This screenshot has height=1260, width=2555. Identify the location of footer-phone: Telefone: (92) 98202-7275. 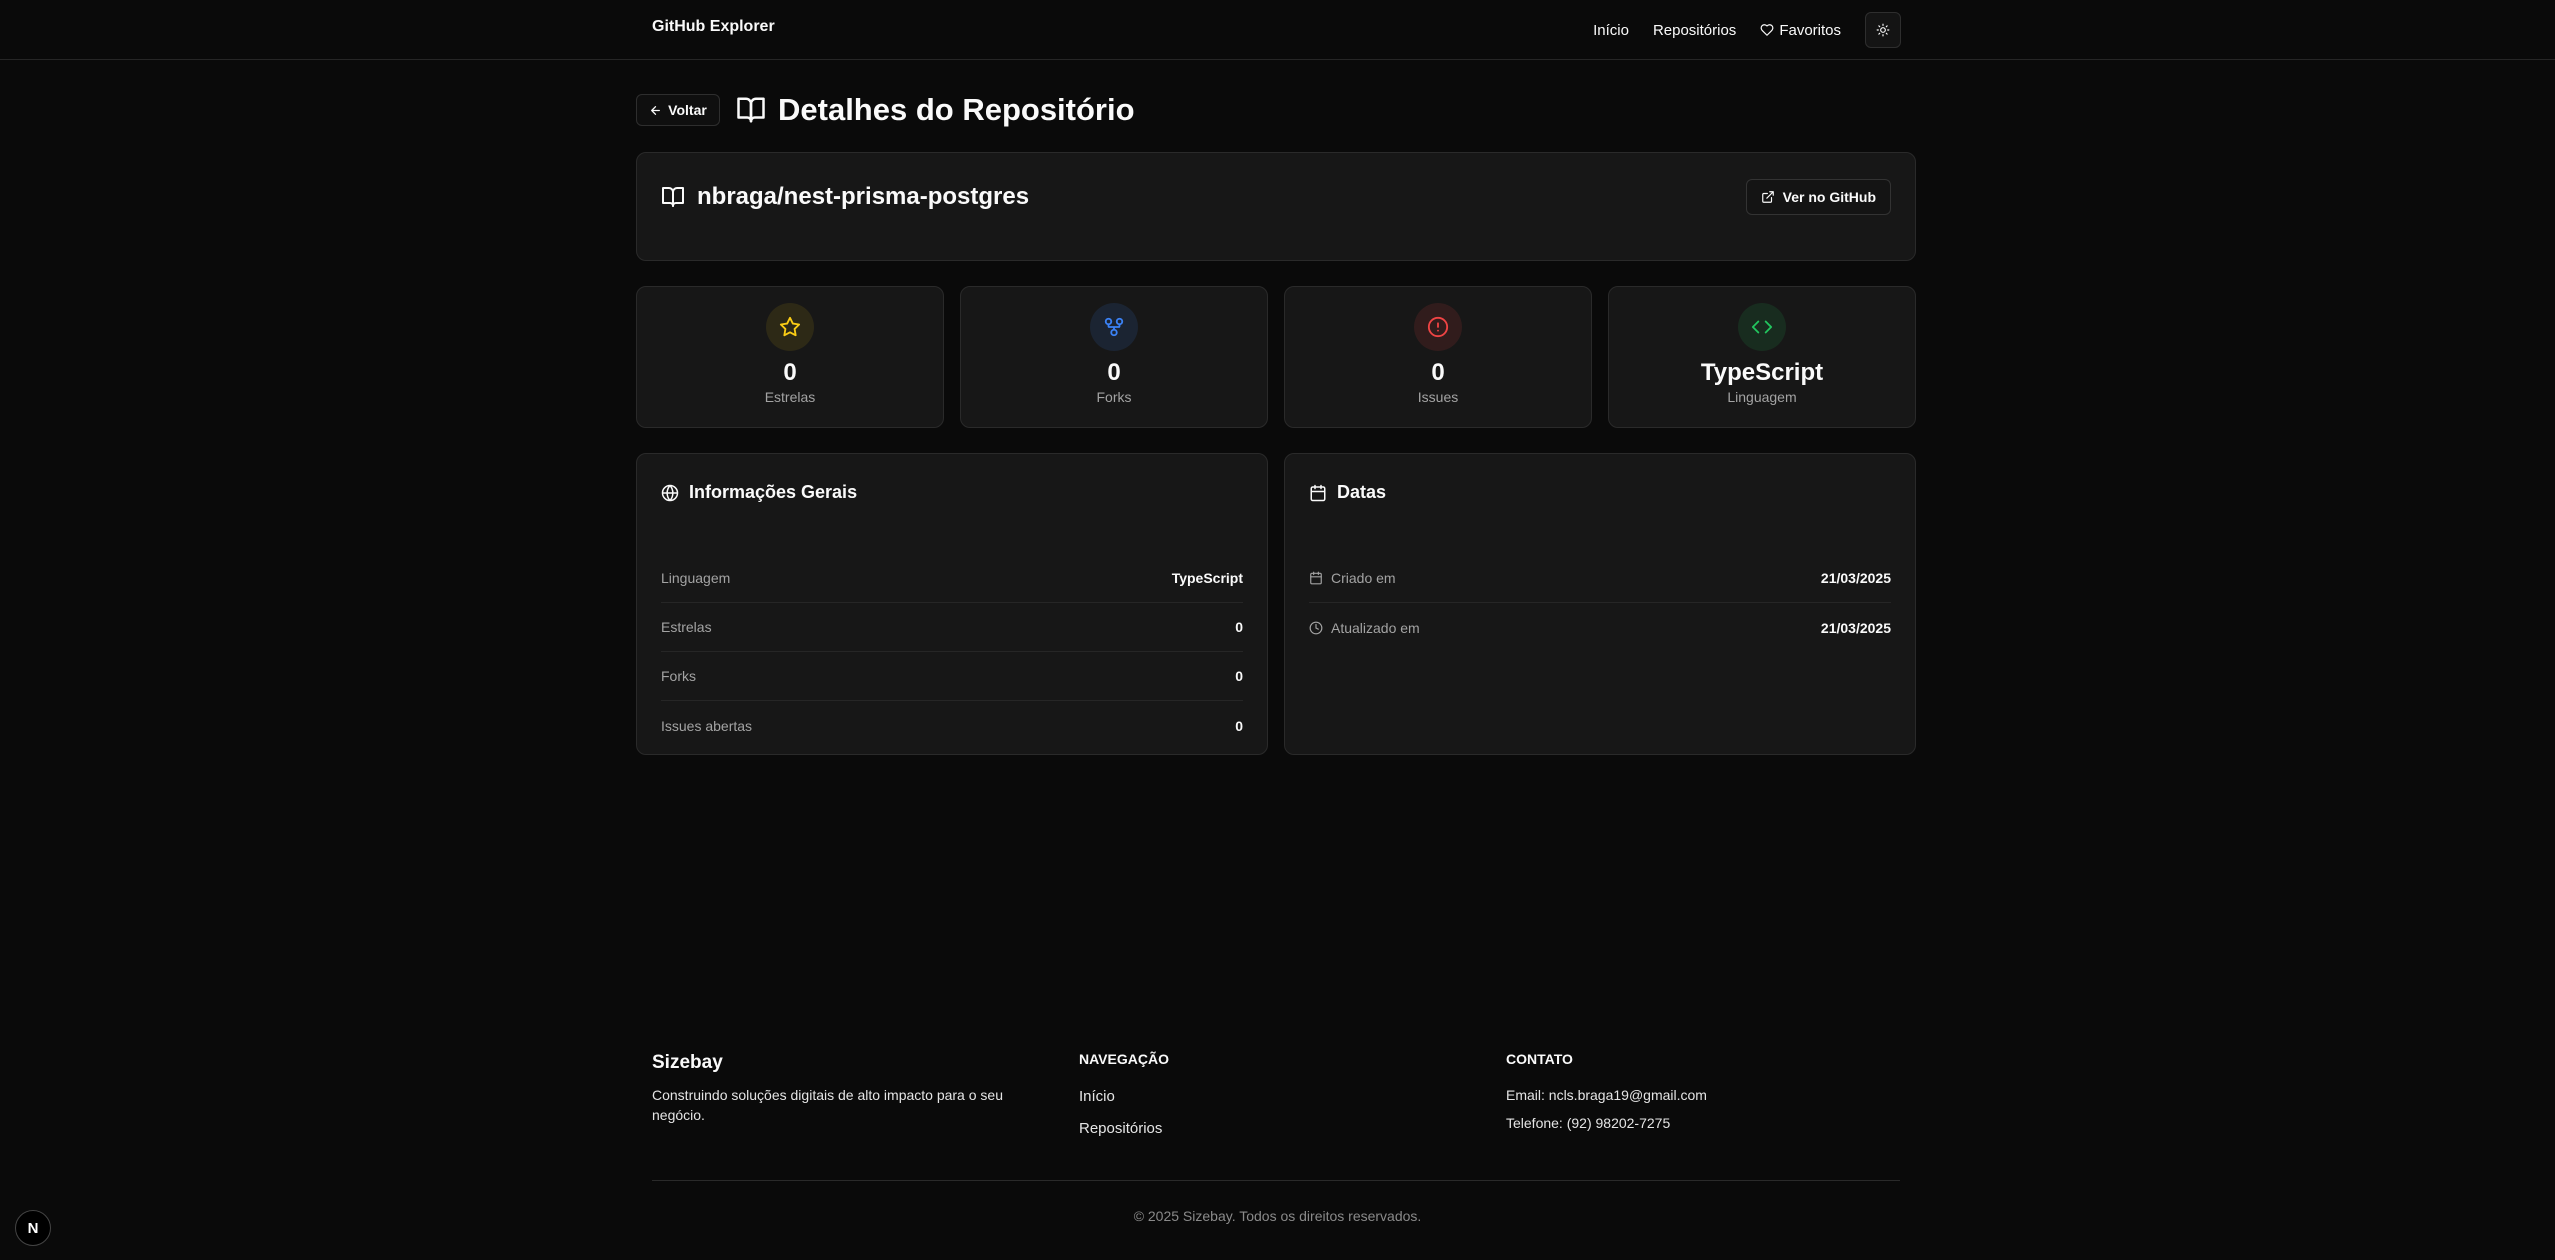
(1588, 1123).